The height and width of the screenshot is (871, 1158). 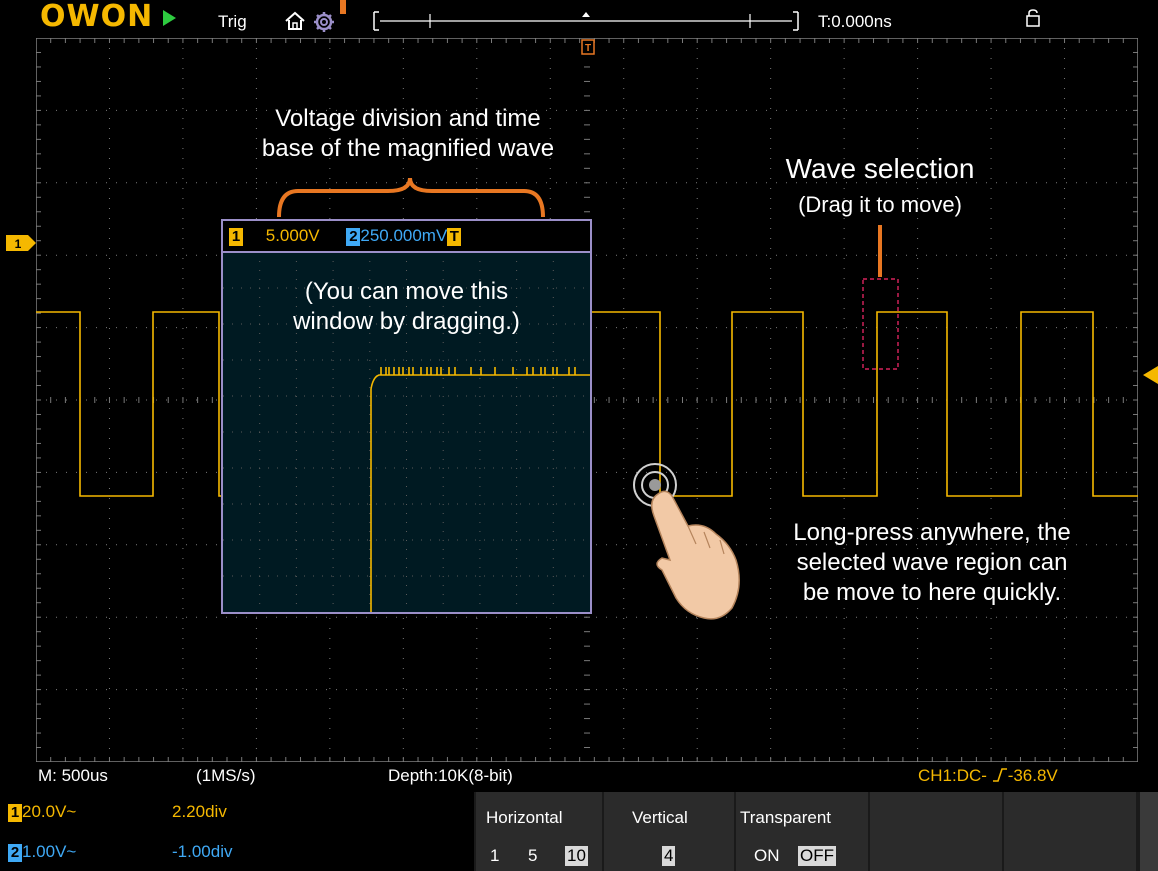 I want to click on mag-ch1-badge: 1, so click(x=236, y=237).